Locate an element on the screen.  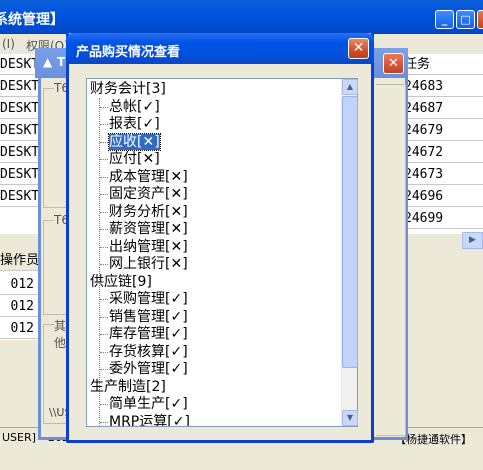
tree-item-node: 采购管理[✓] is located at coordinates (144, 299).